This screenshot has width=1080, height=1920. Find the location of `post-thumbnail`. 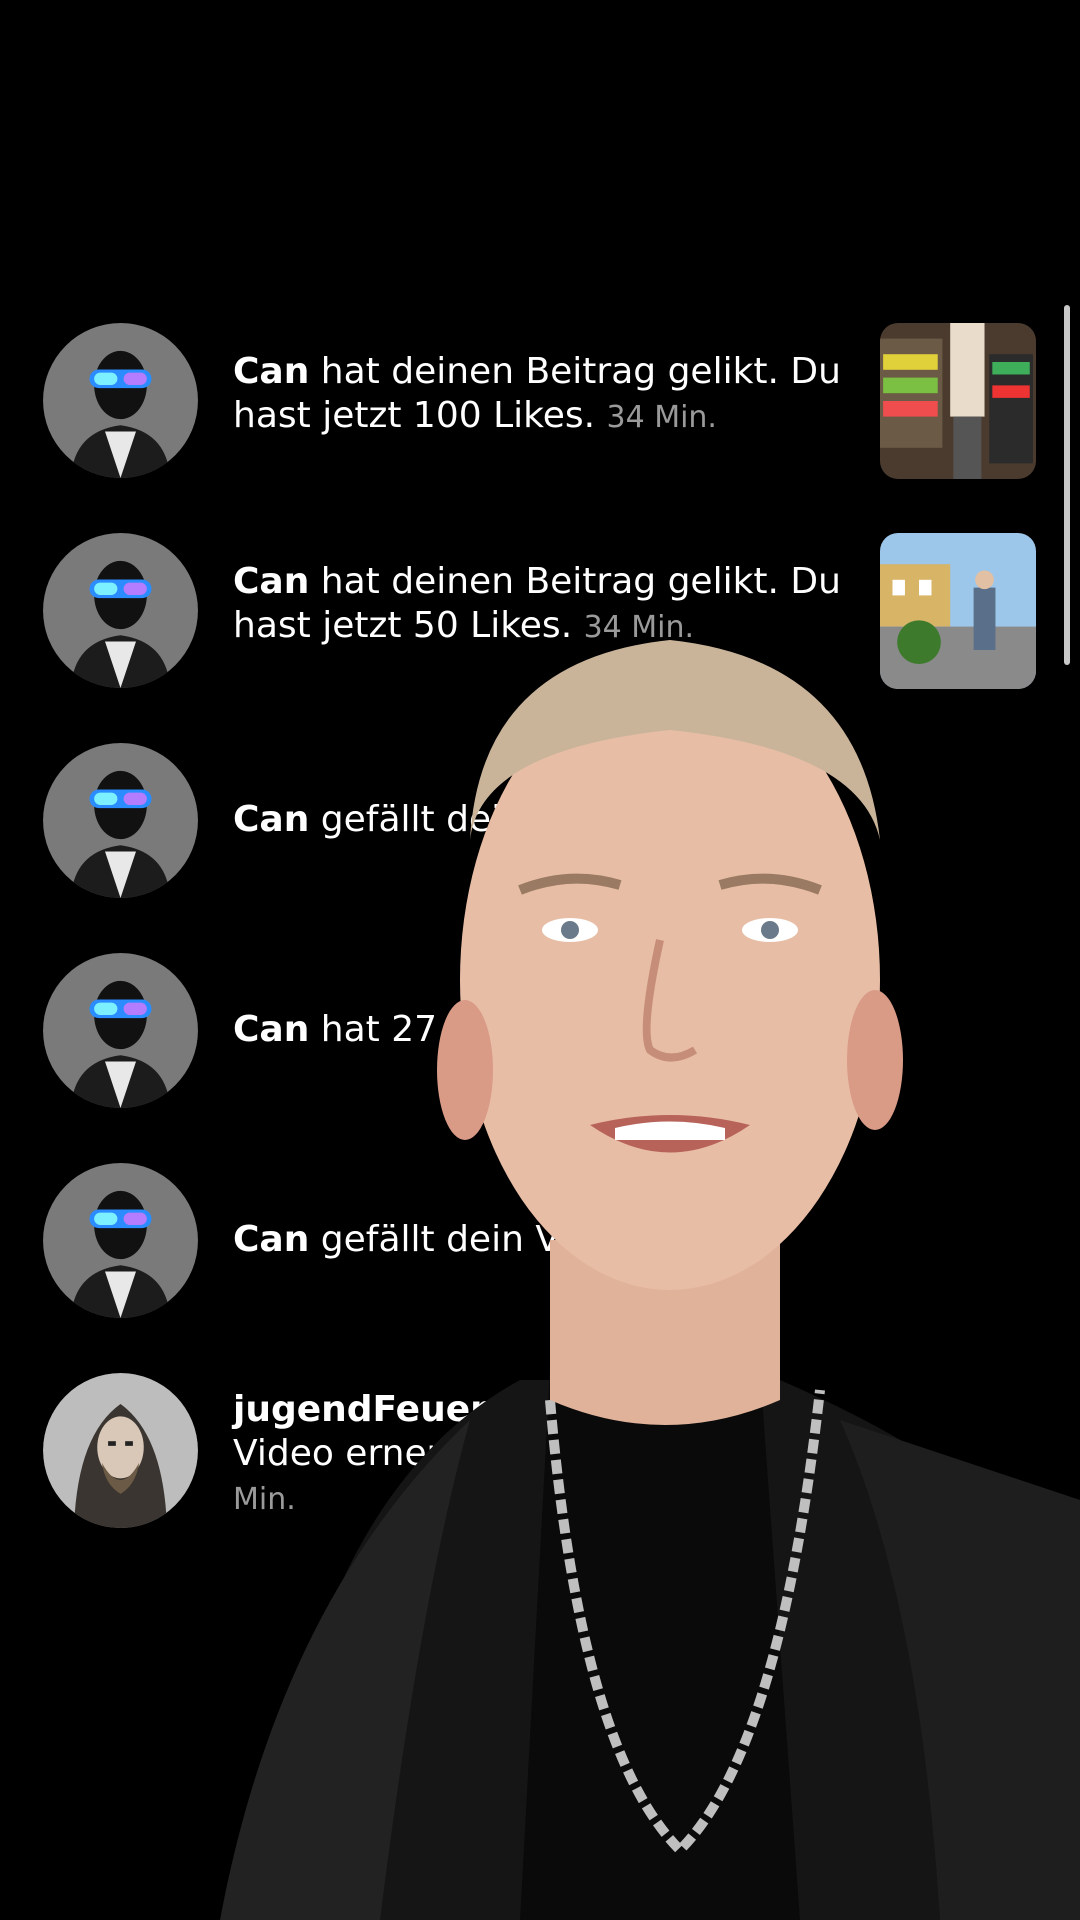

post-thumbnail is located at coordinates (958, 401).